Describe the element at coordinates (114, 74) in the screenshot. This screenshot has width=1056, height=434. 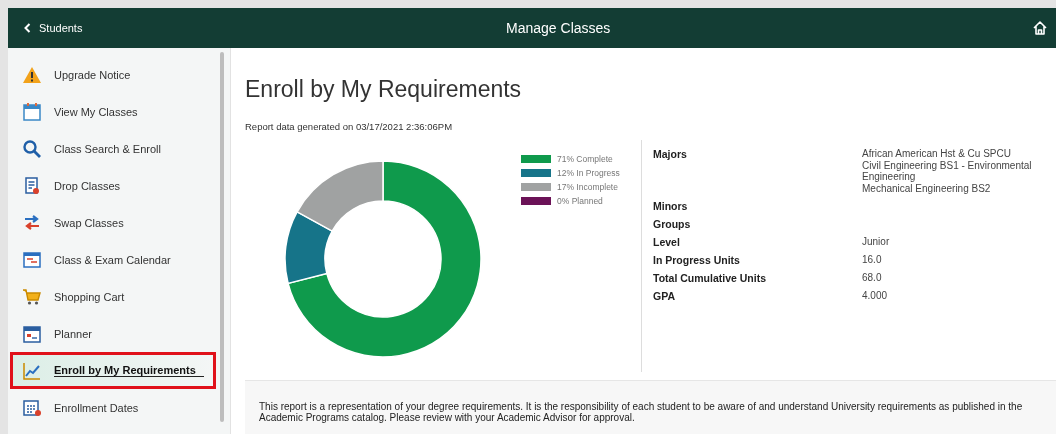
I see `sidebar-item: Upgrade Notice` at that location.